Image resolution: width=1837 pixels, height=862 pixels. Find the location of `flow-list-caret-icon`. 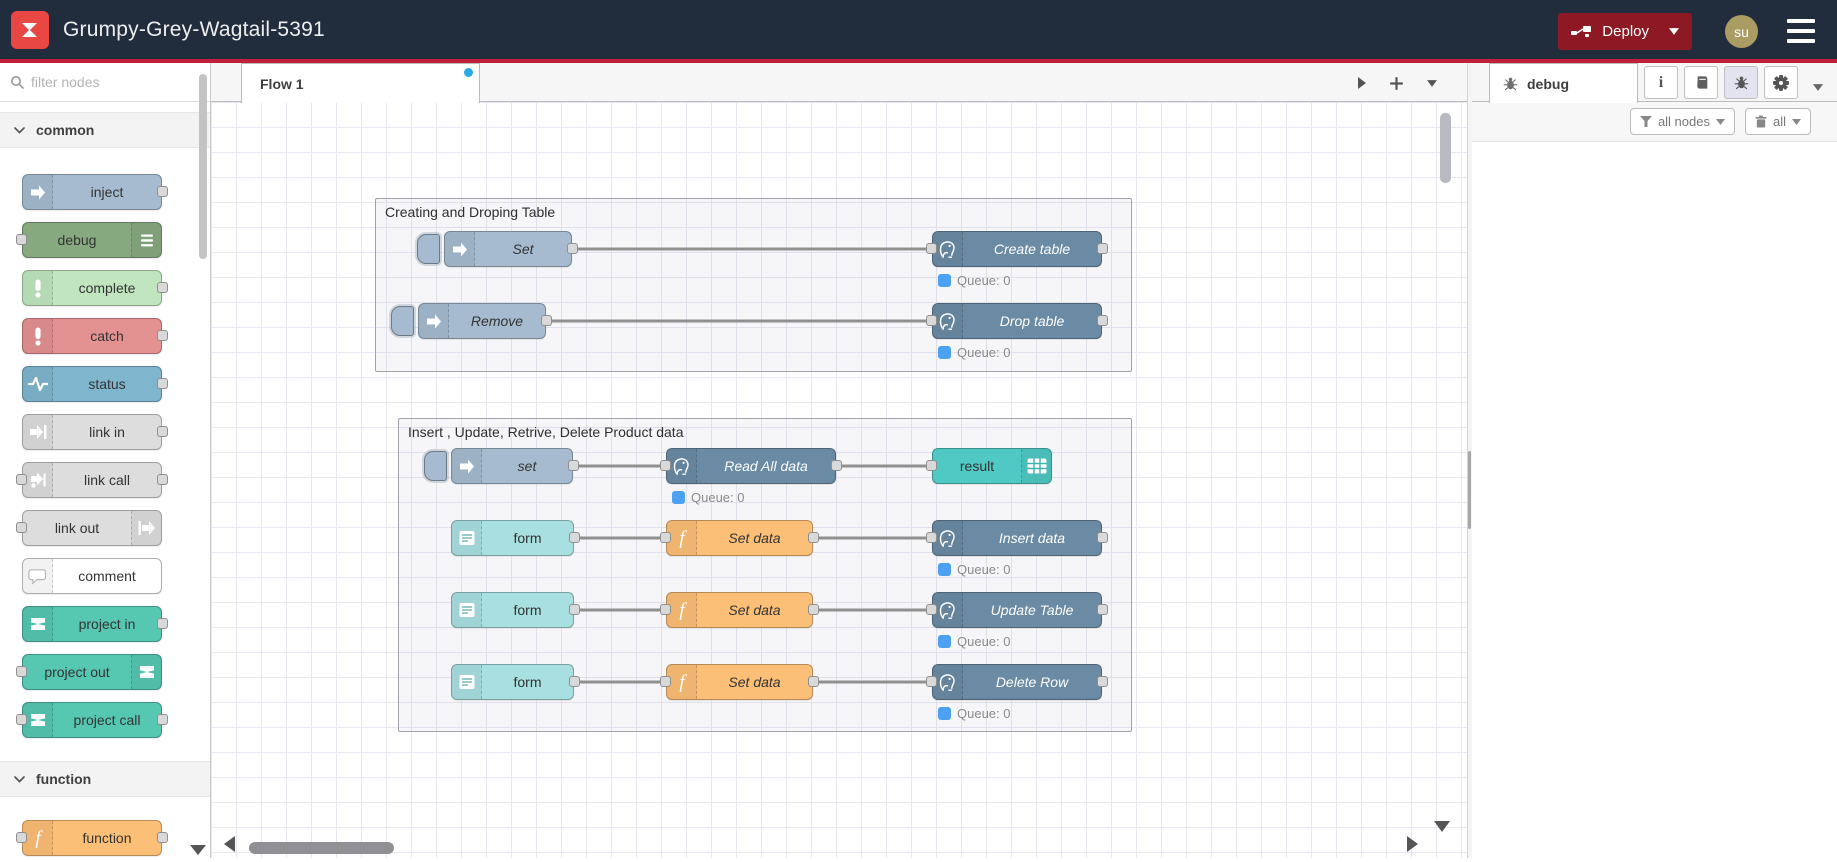

flow-list-caret-icon is located at coordinates (1432, 83).